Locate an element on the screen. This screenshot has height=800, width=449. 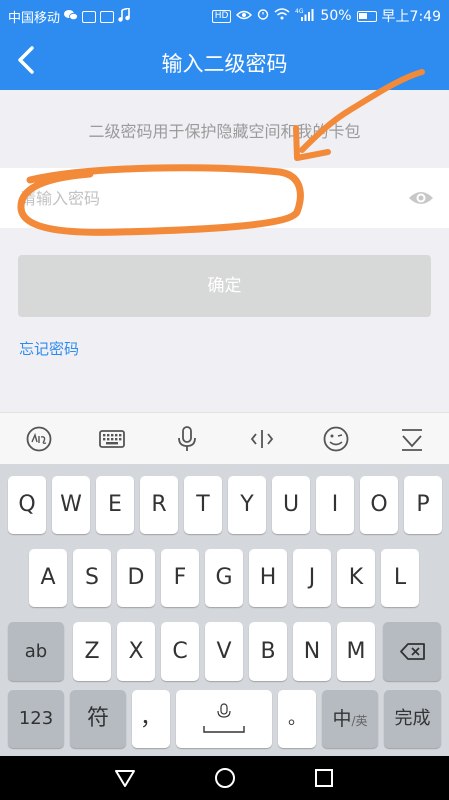
microphone-icon is located at coordinates (187, 439).